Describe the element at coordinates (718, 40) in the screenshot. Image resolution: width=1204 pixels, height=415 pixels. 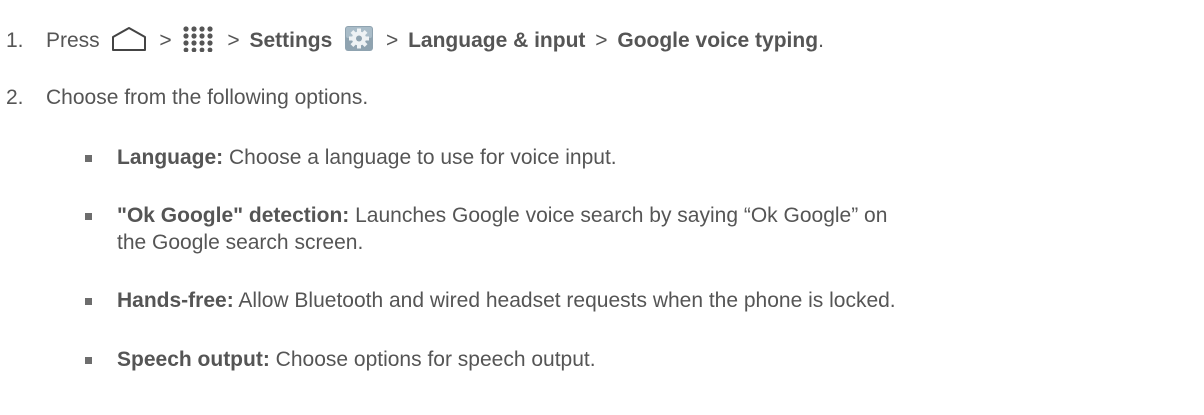
I see `voice-typing-label: Google voice typing` at that location.